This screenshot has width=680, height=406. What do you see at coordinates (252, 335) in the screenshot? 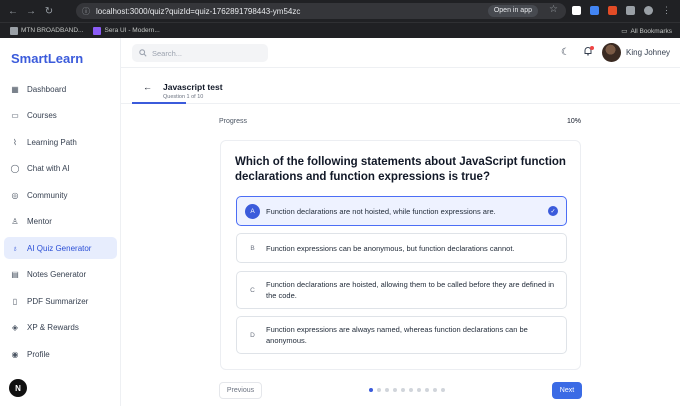
I see `option-letter: D` at bounding box center [252, 335].